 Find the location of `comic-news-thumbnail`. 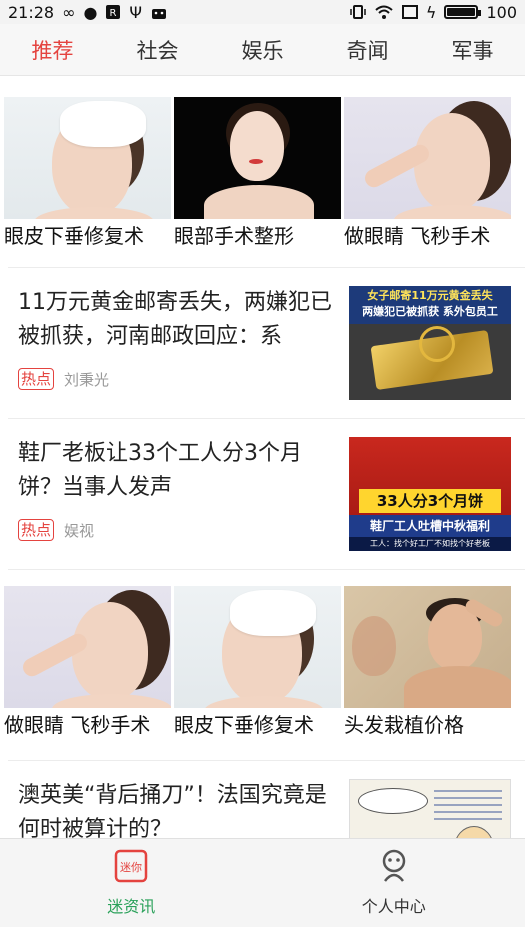

comic-news-thumbnail is located at coordinates (430, 808).